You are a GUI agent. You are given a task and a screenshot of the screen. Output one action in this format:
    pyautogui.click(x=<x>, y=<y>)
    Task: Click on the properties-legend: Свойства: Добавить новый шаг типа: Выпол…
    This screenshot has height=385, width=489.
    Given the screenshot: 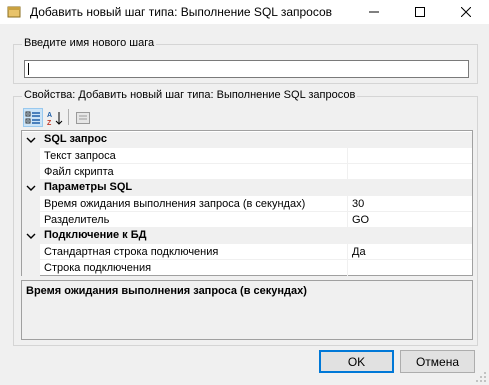 What is the action you would take?
    pyautogui.click(x=190, y=95)
    